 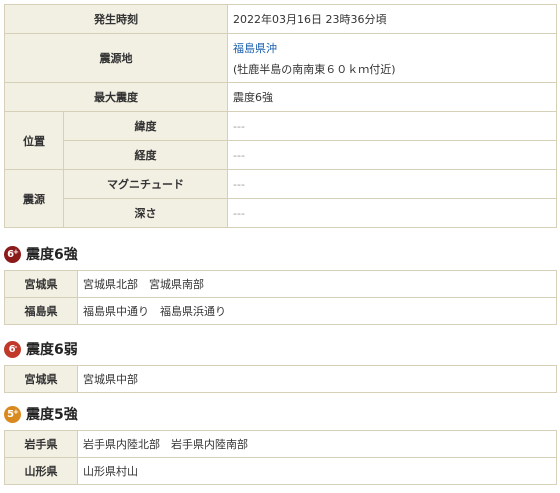 What do you see at coordinates (280, 414) in the screenshot?
I see `section-header: 5 + 震度5強` at bounding box center [280, 414].